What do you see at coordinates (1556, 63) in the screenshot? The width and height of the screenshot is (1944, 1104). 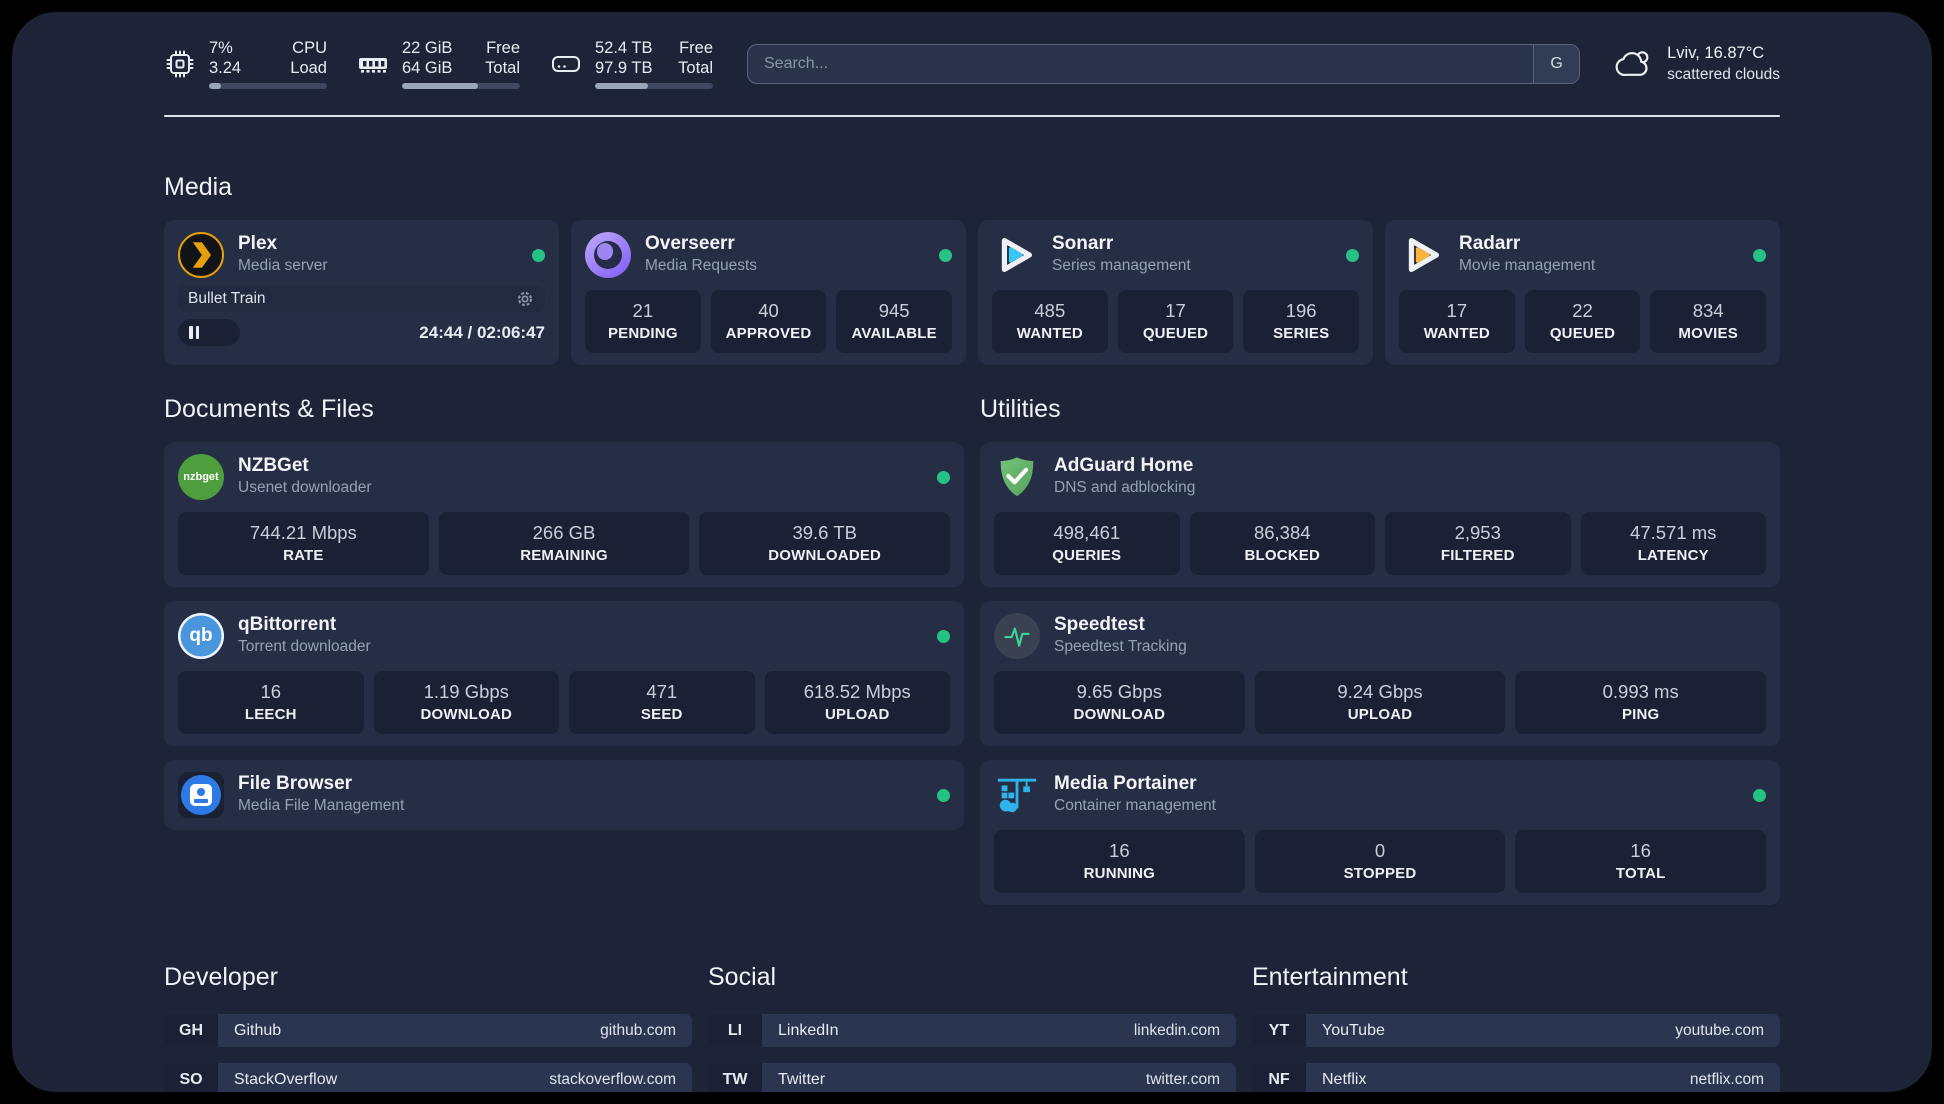 I see `search-engine-button: G` at bounding box center [1556, 63].